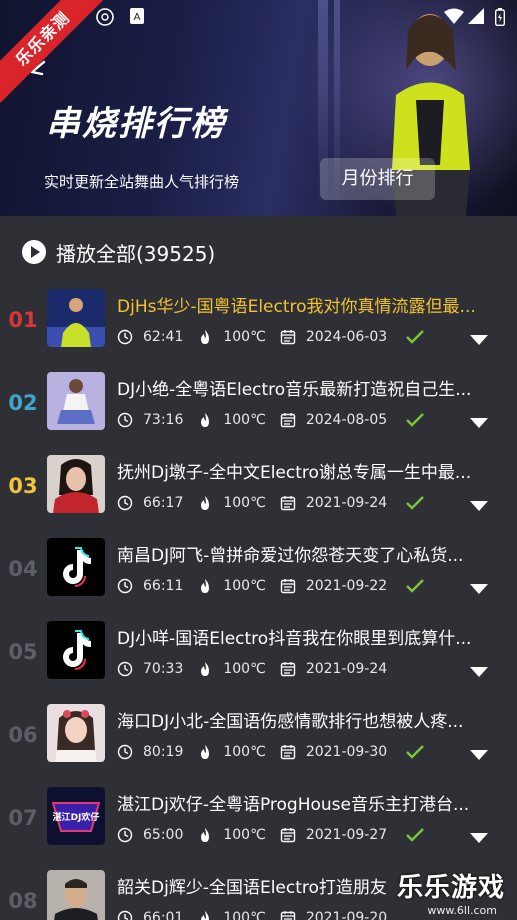  I want to click on track-meta: 66:01 100℃ 2021-09-20, so click(259, 914).